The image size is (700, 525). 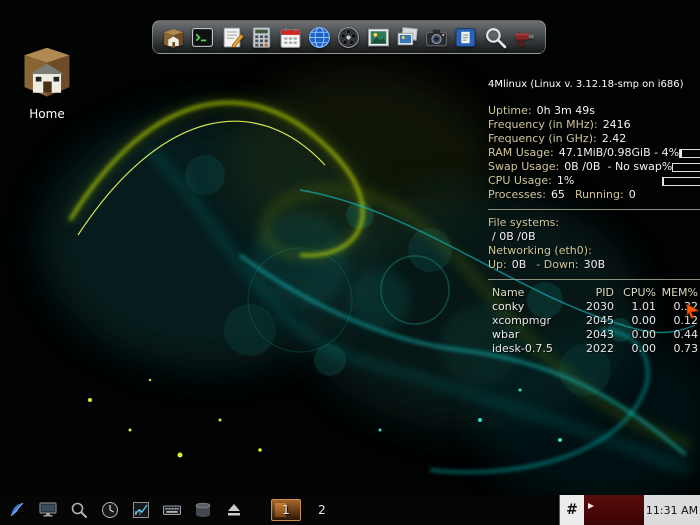 I want to click on picture-icon, so click(x=378, y=37).